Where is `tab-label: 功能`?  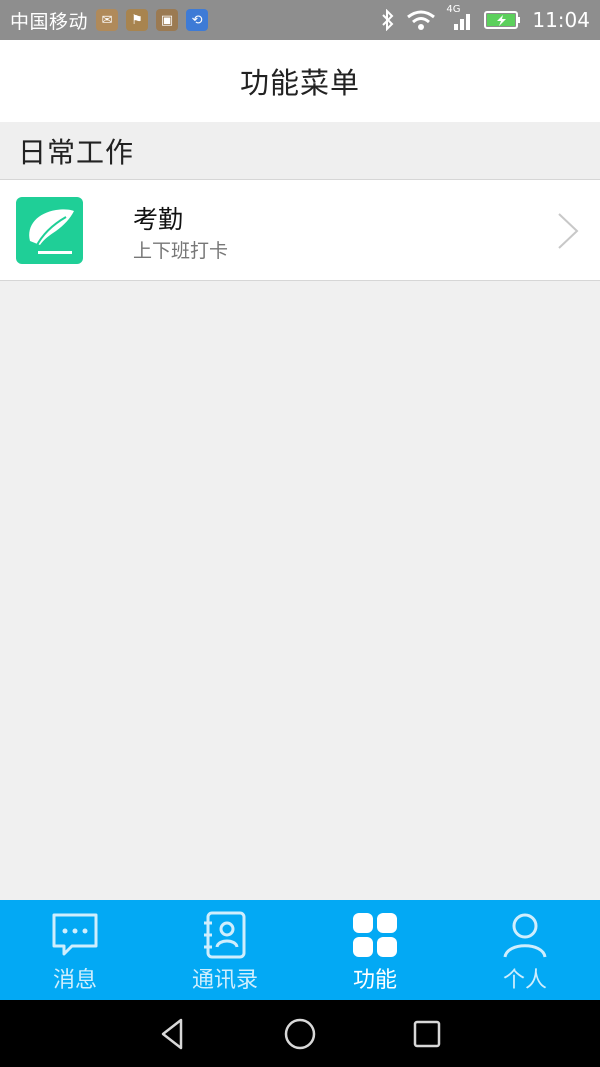 tab-label: 功能 is located at coordinates (374, 980).